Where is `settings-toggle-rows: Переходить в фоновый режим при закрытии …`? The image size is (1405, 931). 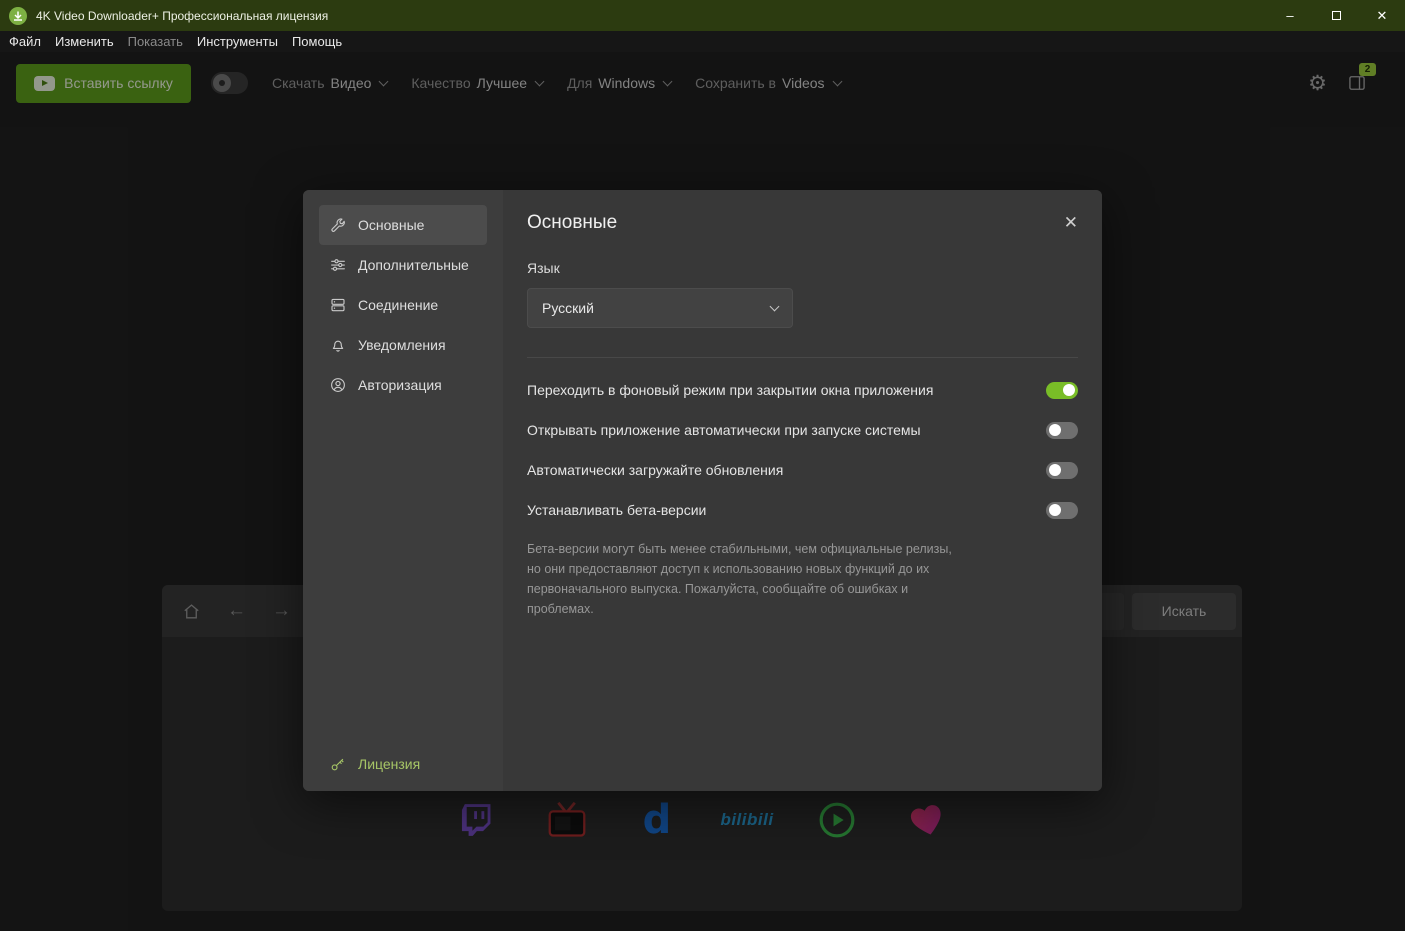 settings-toggle-rows: Переходить в фоновый режим при закрытии … is located at coordinates (802, 450).